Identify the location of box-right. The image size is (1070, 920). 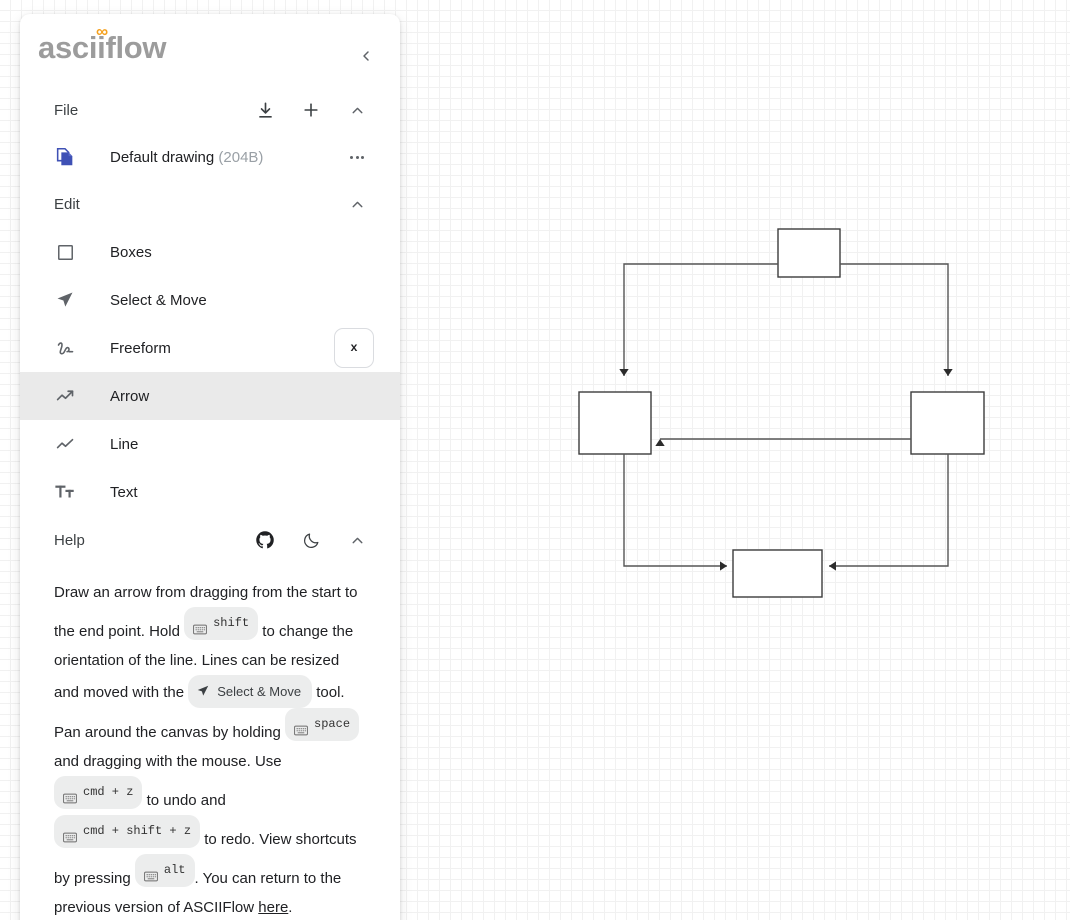
(947, 423).